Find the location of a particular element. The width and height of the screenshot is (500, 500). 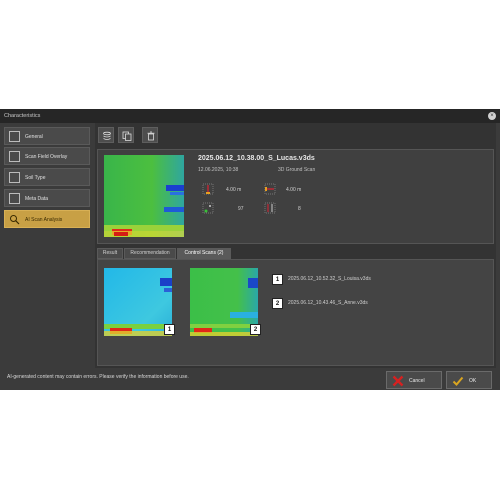

cancel-x-icon is located at coordinates (398, 381).